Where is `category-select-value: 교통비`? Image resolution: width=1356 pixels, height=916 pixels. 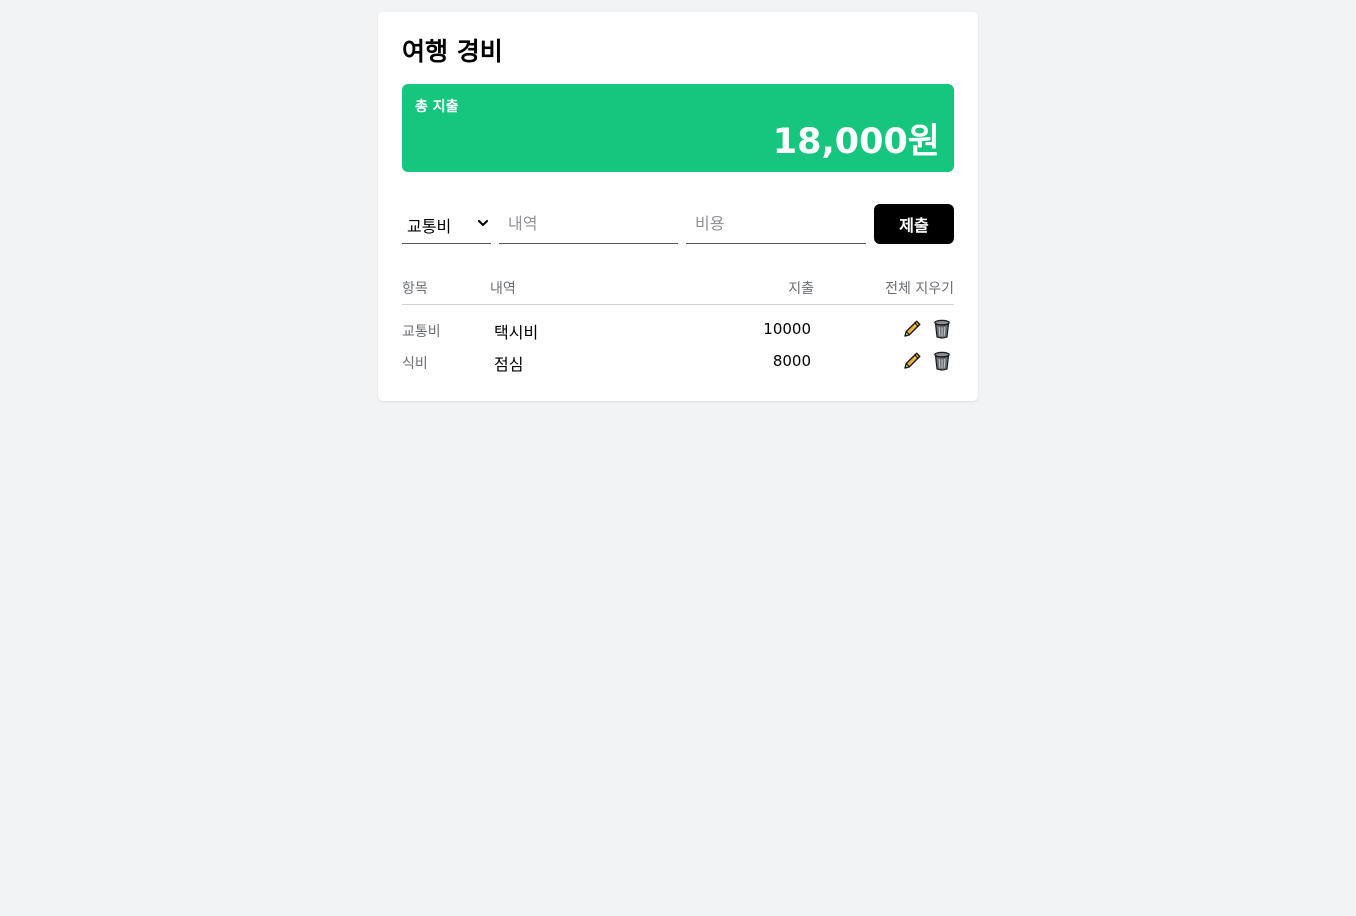 category-select-value: 교통비 is located at coordinates (429, 226).